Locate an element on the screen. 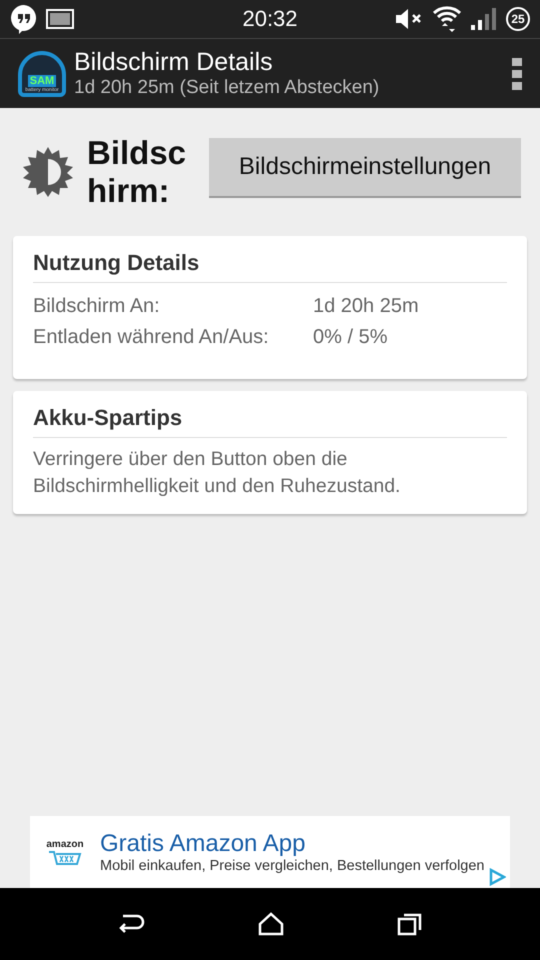  card-title: Akku-Spartips is located at coordinates (270, 421).